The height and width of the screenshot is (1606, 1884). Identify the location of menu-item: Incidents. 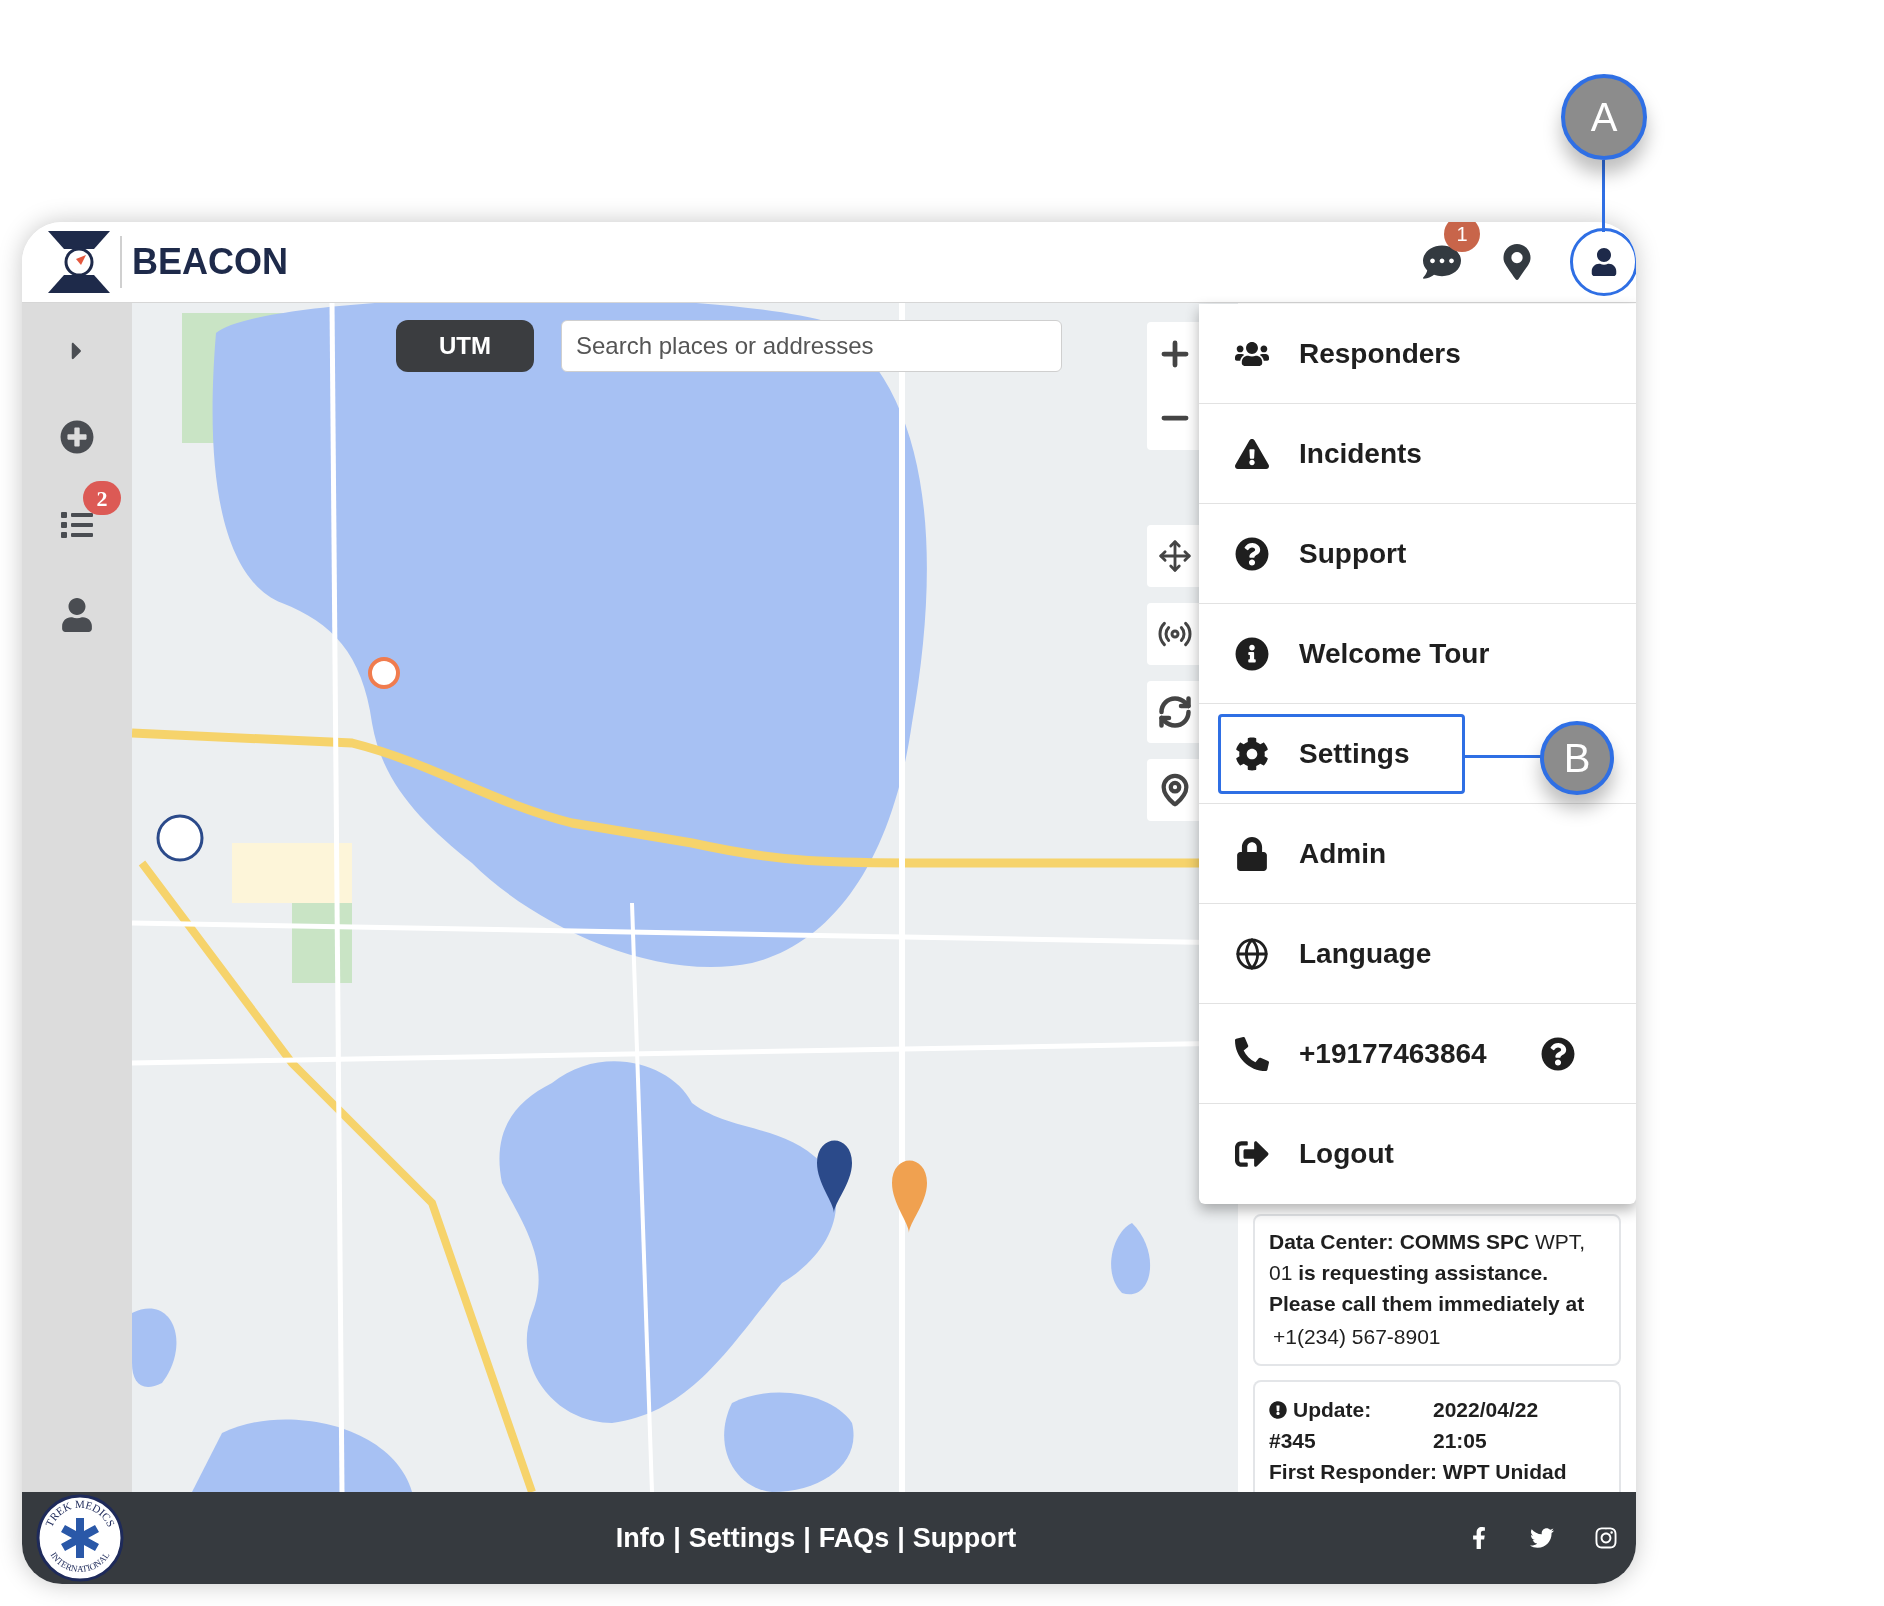
(1341, 453).